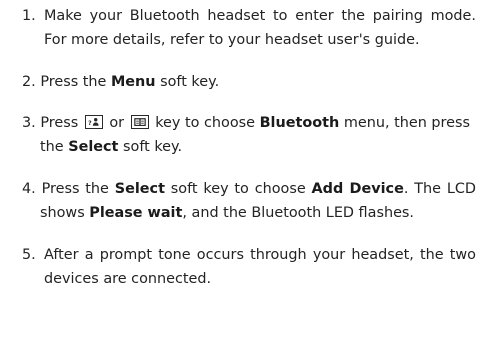 The image size is (490, 360). I want to click on phonebook-key-glyph, so click(139, 122).